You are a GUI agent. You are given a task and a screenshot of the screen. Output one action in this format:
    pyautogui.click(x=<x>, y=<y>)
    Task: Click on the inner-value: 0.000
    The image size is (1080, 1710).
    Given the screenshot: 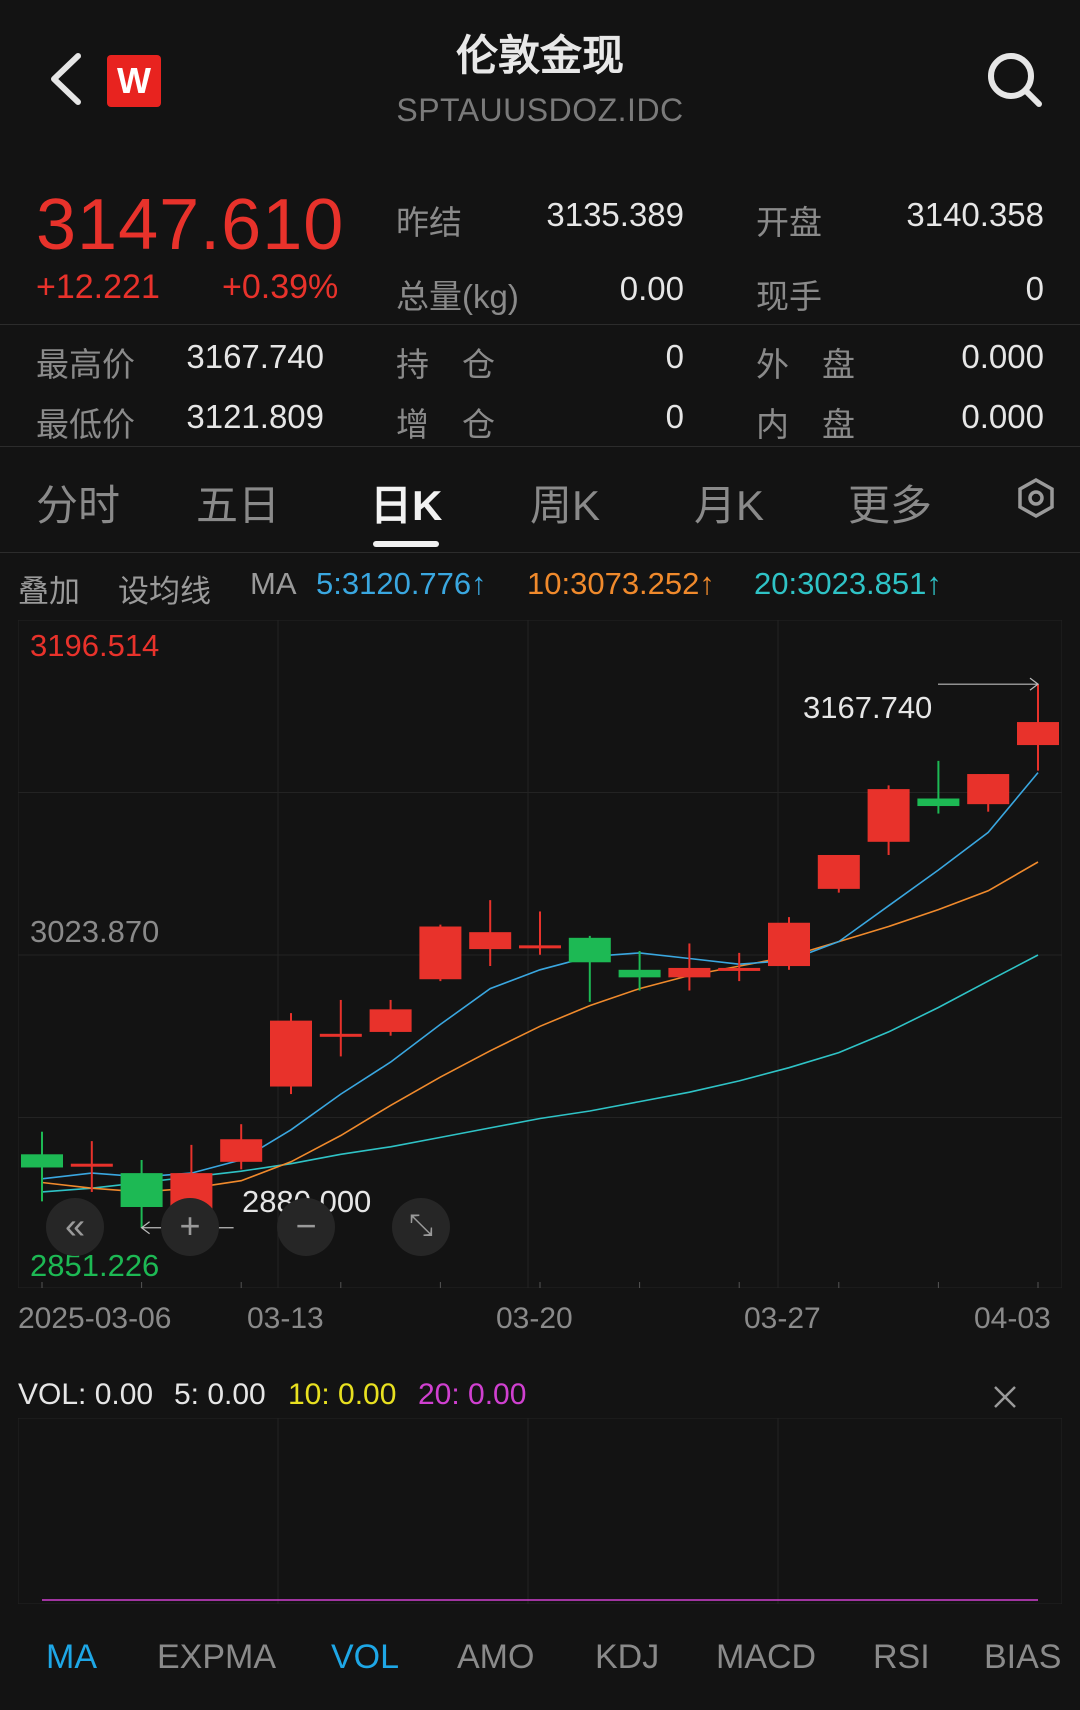 What is the action you would take?
    pyautogui.click(x=1002, y=416)
    